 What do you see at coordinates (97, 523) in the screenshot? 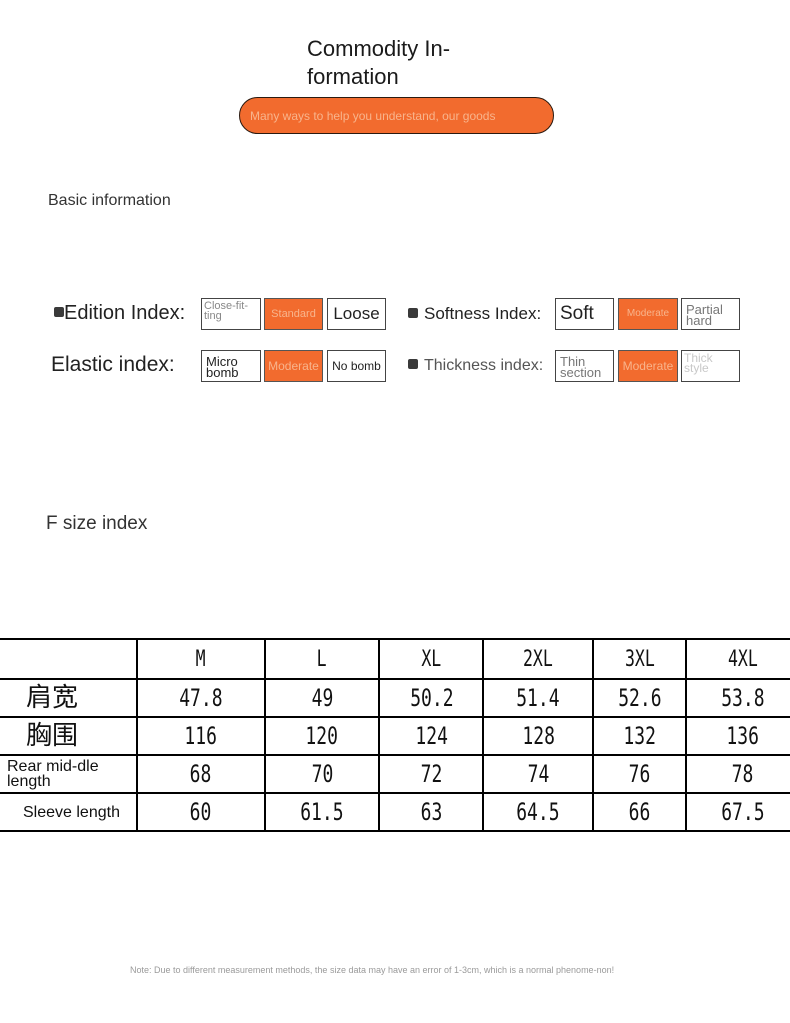
I see `size-index-heading: F size index` at bounding box center [97, 523].